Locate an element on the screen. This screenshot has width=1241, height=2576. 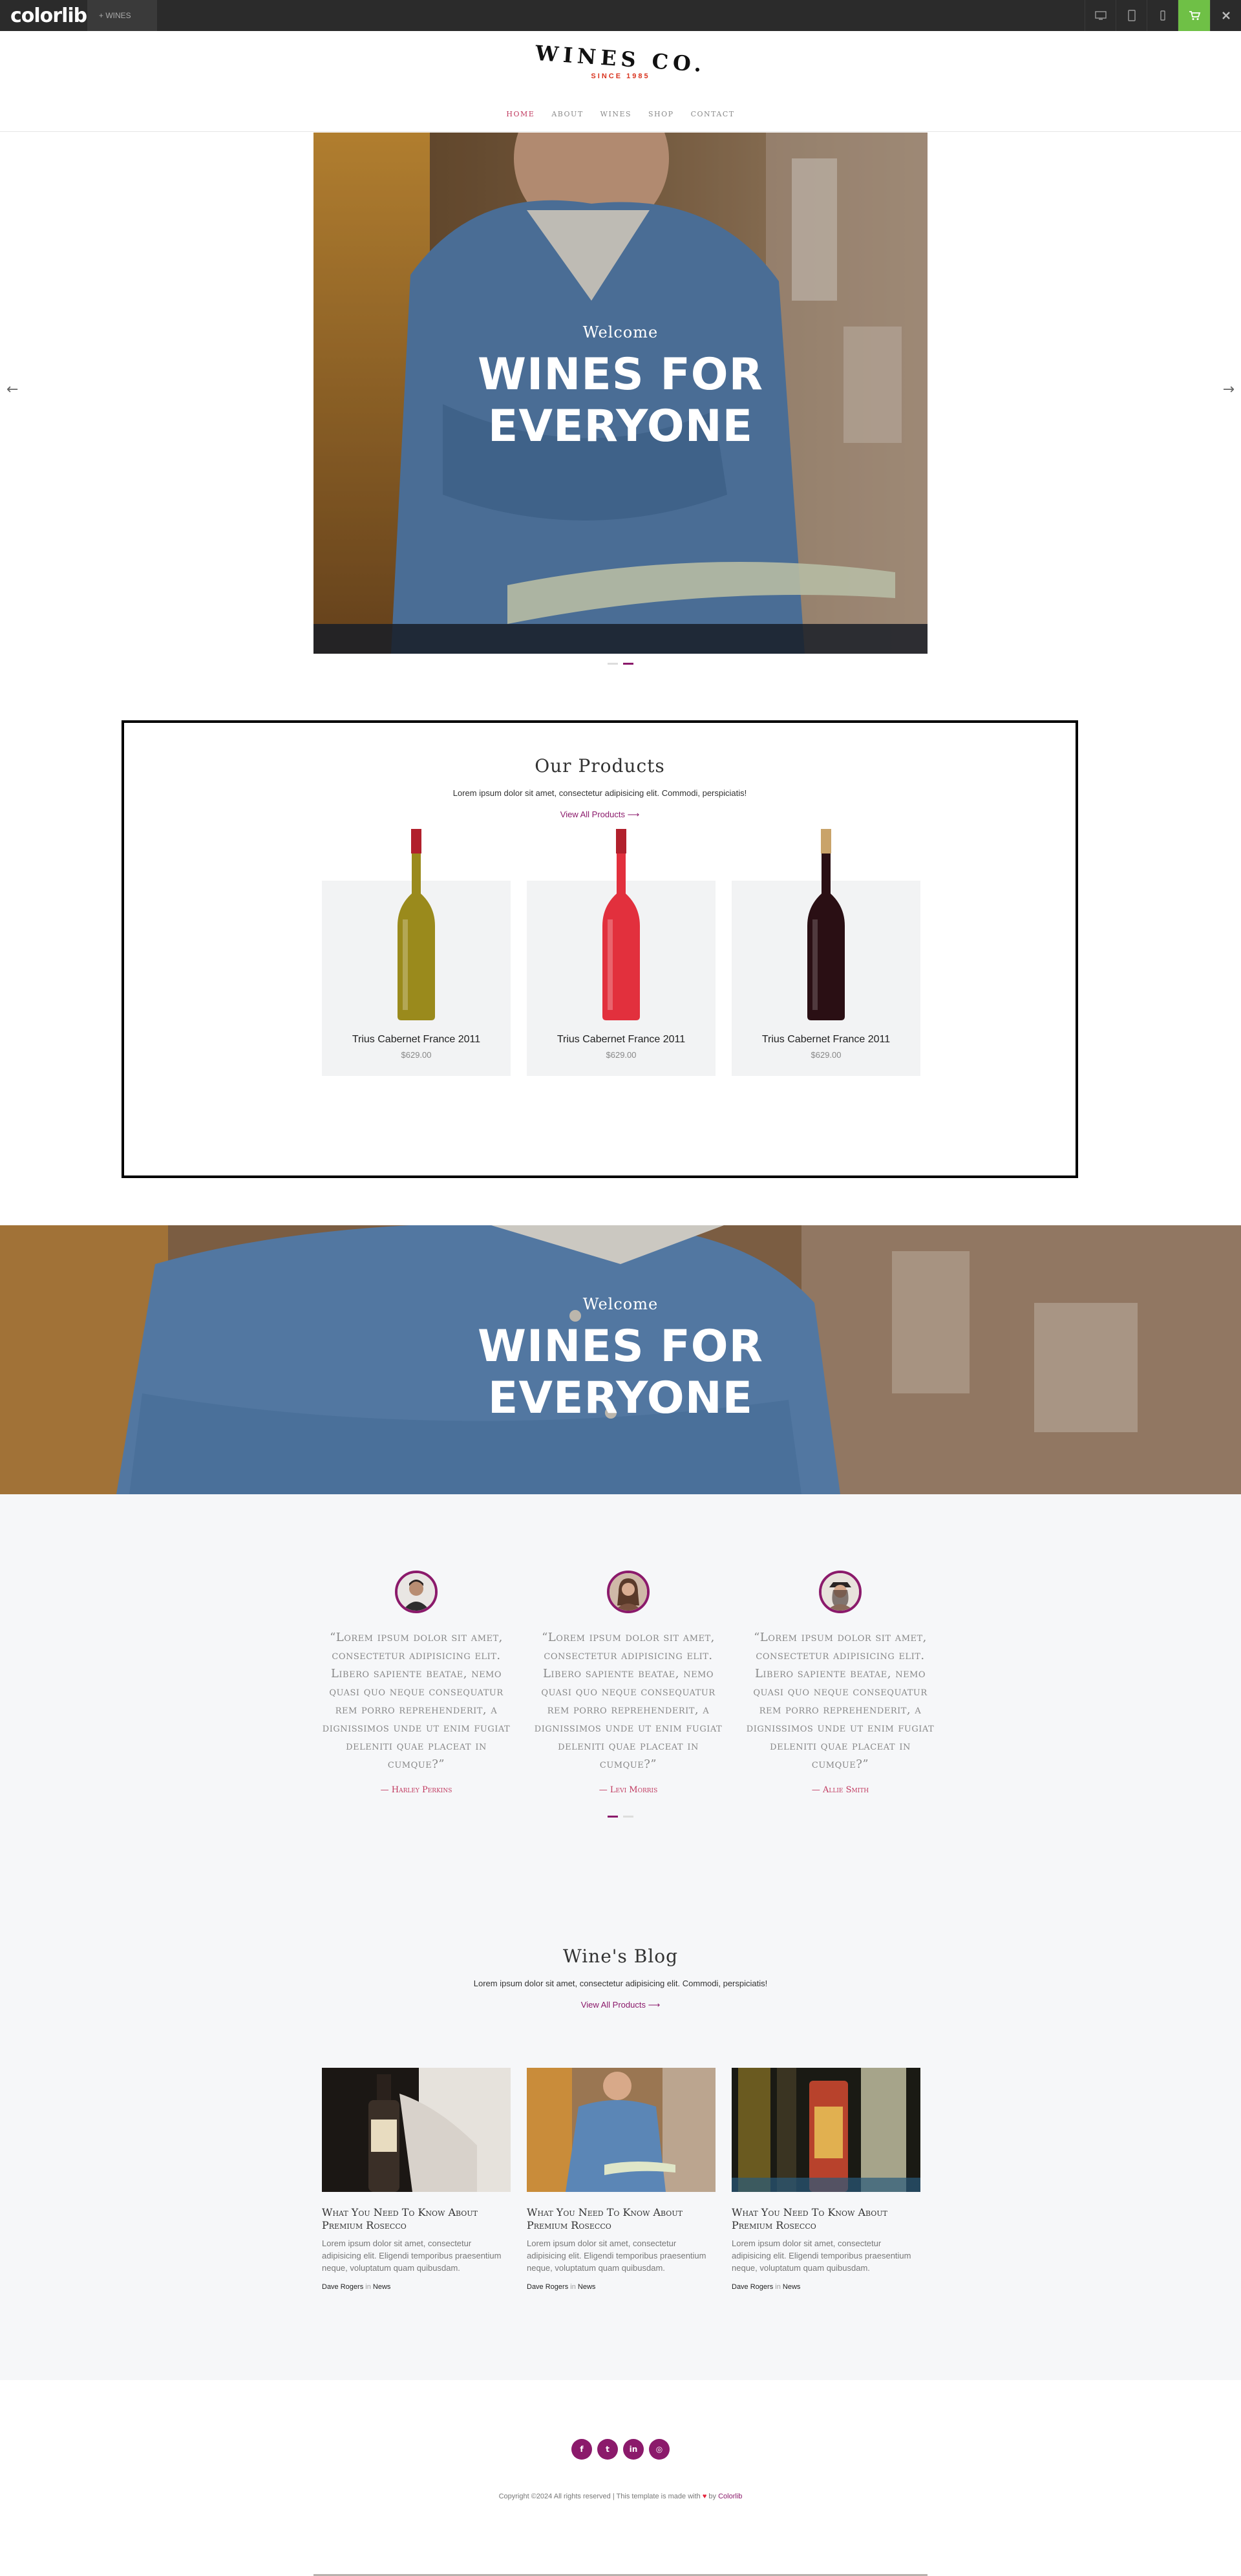
testimonial-dot is located at coordinates (628, 1817).